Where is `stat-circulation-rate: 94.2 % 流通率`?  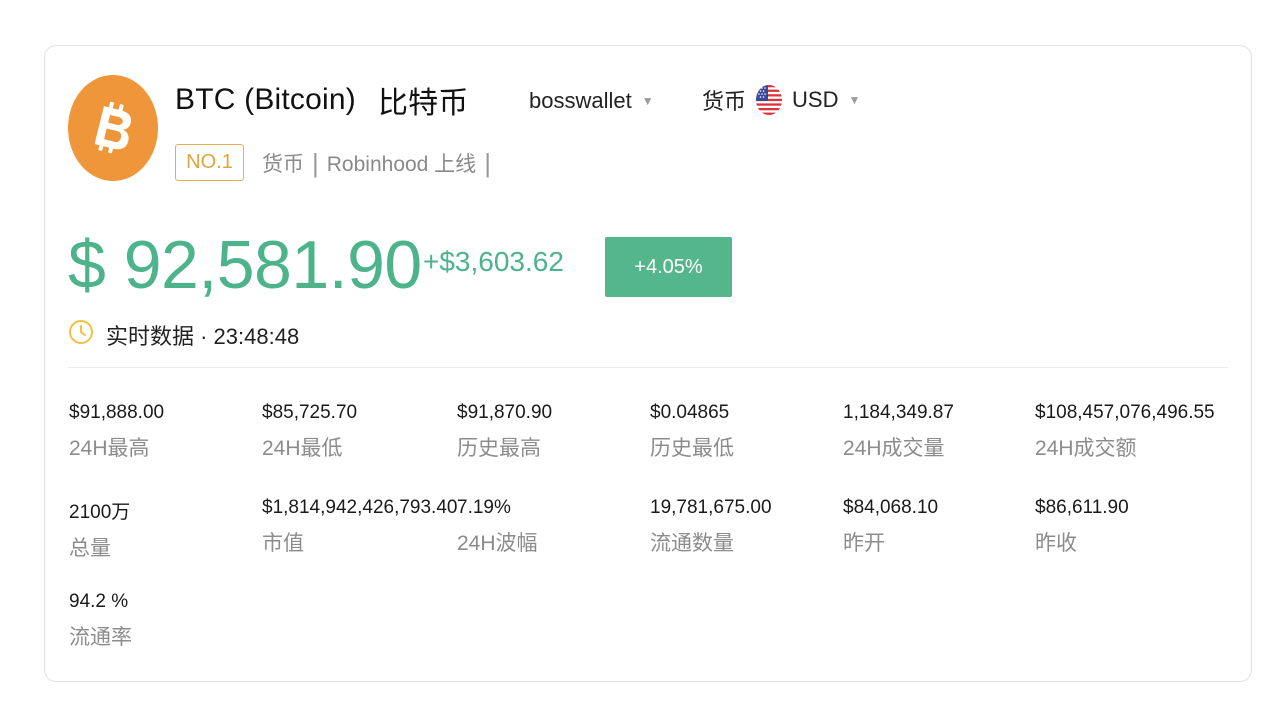
stat-circulation-rate: 94.2 % 流通率 is located at coordinates (100, 621).